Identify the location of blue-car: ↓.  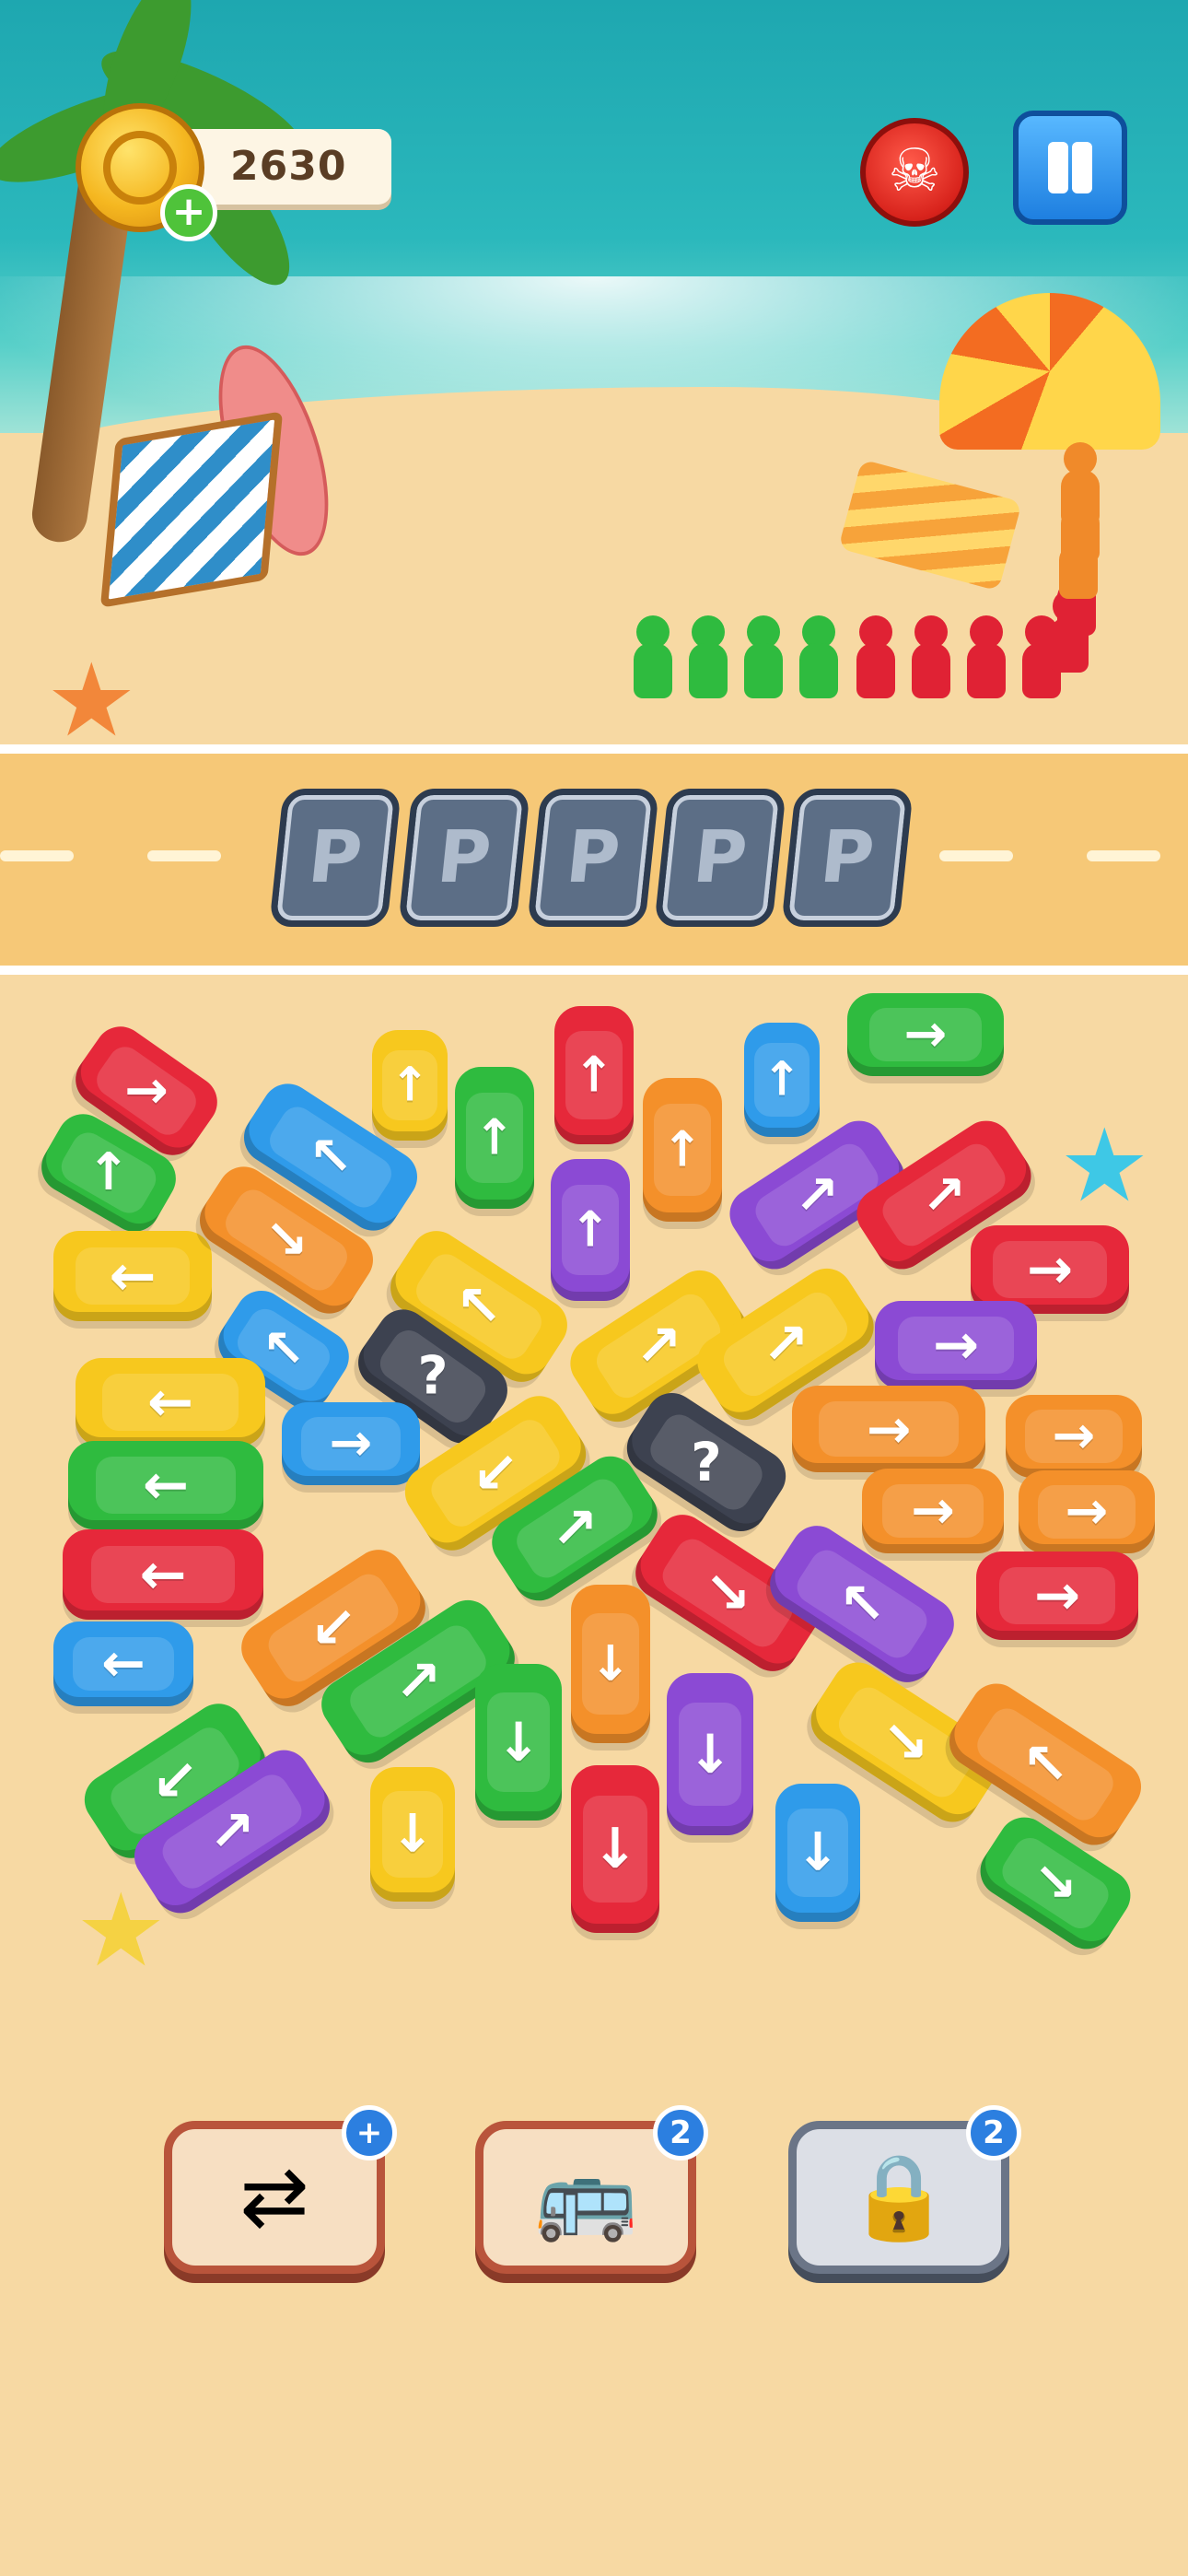
(817, 1853).